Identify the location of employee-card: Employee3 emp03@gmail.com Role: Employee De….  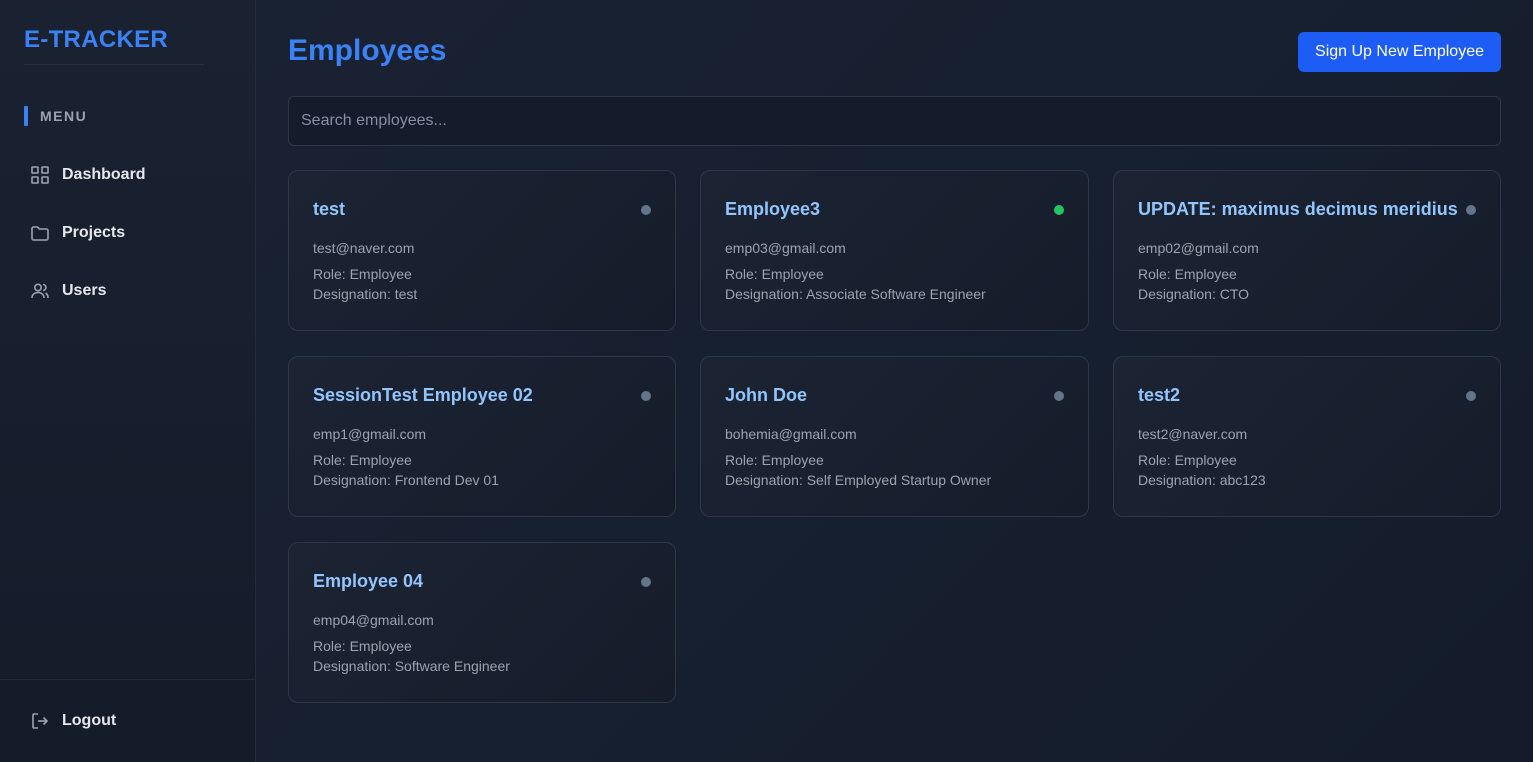
(894, 250).